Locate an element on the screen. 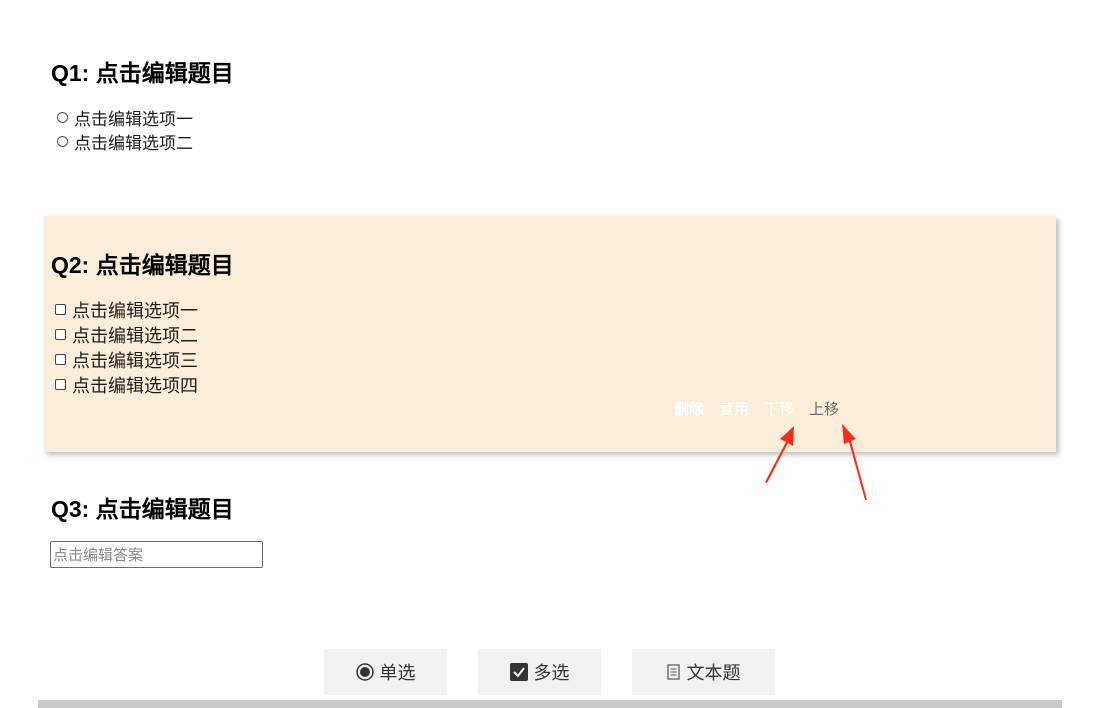 This screenshot has height=708, width=1106. add-text-question-button: 文本题 is located at coordinates (703, 672).